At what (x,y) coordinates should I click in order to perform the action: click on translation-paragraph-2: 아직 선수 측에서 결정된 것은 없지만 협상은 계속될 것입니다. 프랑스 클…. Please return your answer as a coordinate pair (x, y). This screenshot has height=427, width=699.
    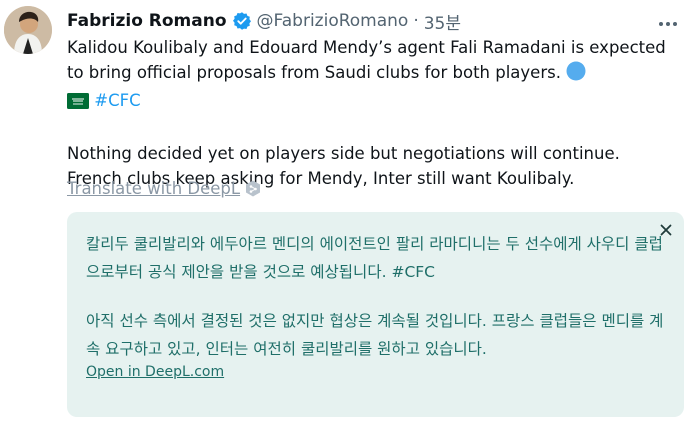
    Looking at the image, I should click on (375, 335).